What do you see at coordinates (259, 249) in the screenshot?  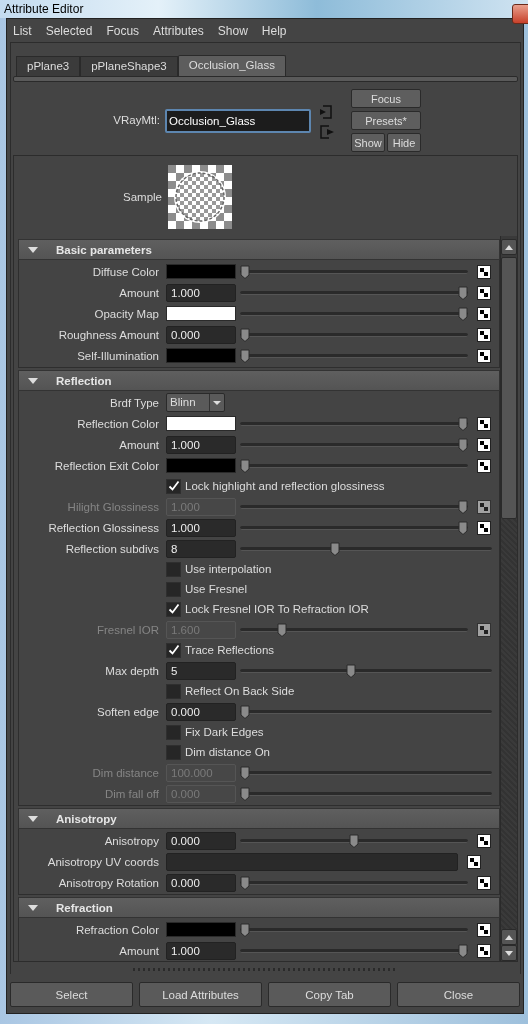 I see `section-header: Basic parameters` at bounding box center [259, 249].